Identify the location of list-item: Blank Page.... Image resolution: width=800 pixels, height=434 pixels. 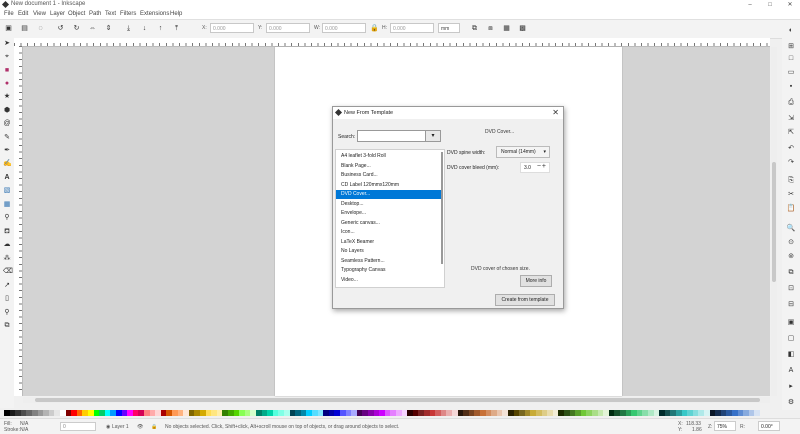
(389, 166).